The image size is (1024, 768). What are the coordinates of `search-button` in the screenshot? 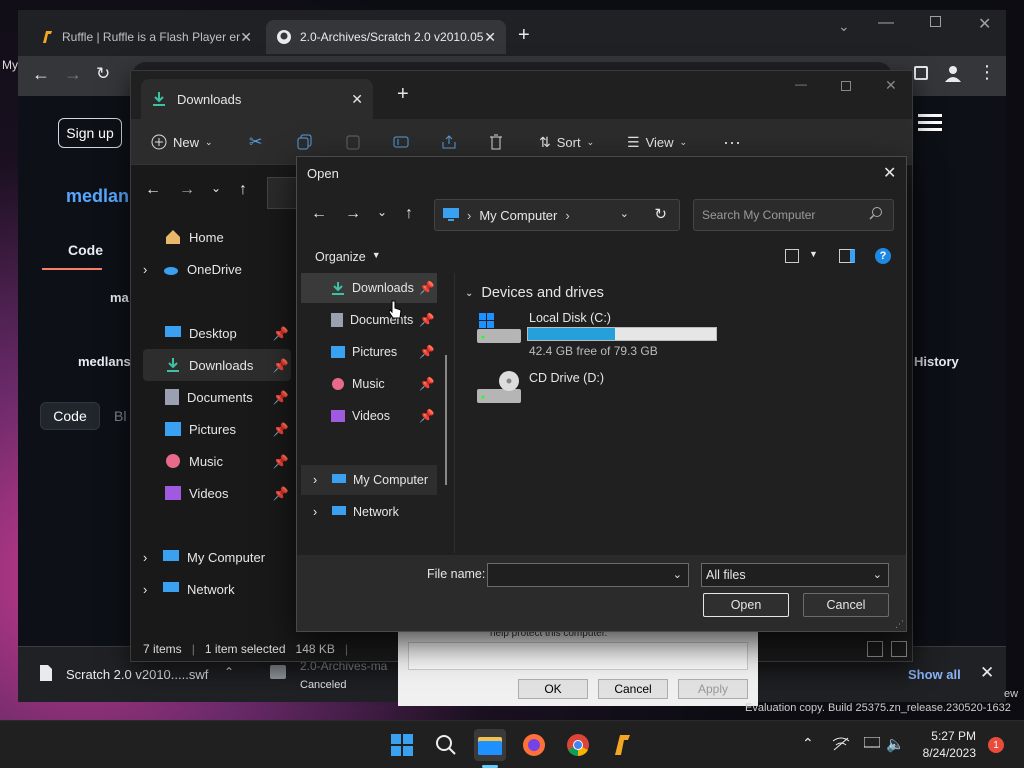 It's located at (446, 745).